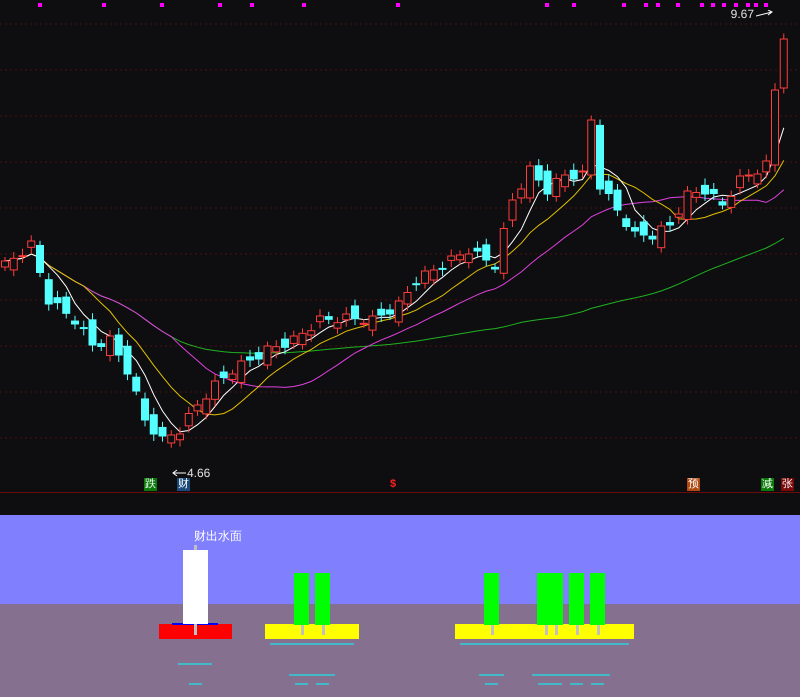  What do you see at coordinates (693, 484) in the screenshot?
I see `signal-label: 预` at bounding box center [693, 484].